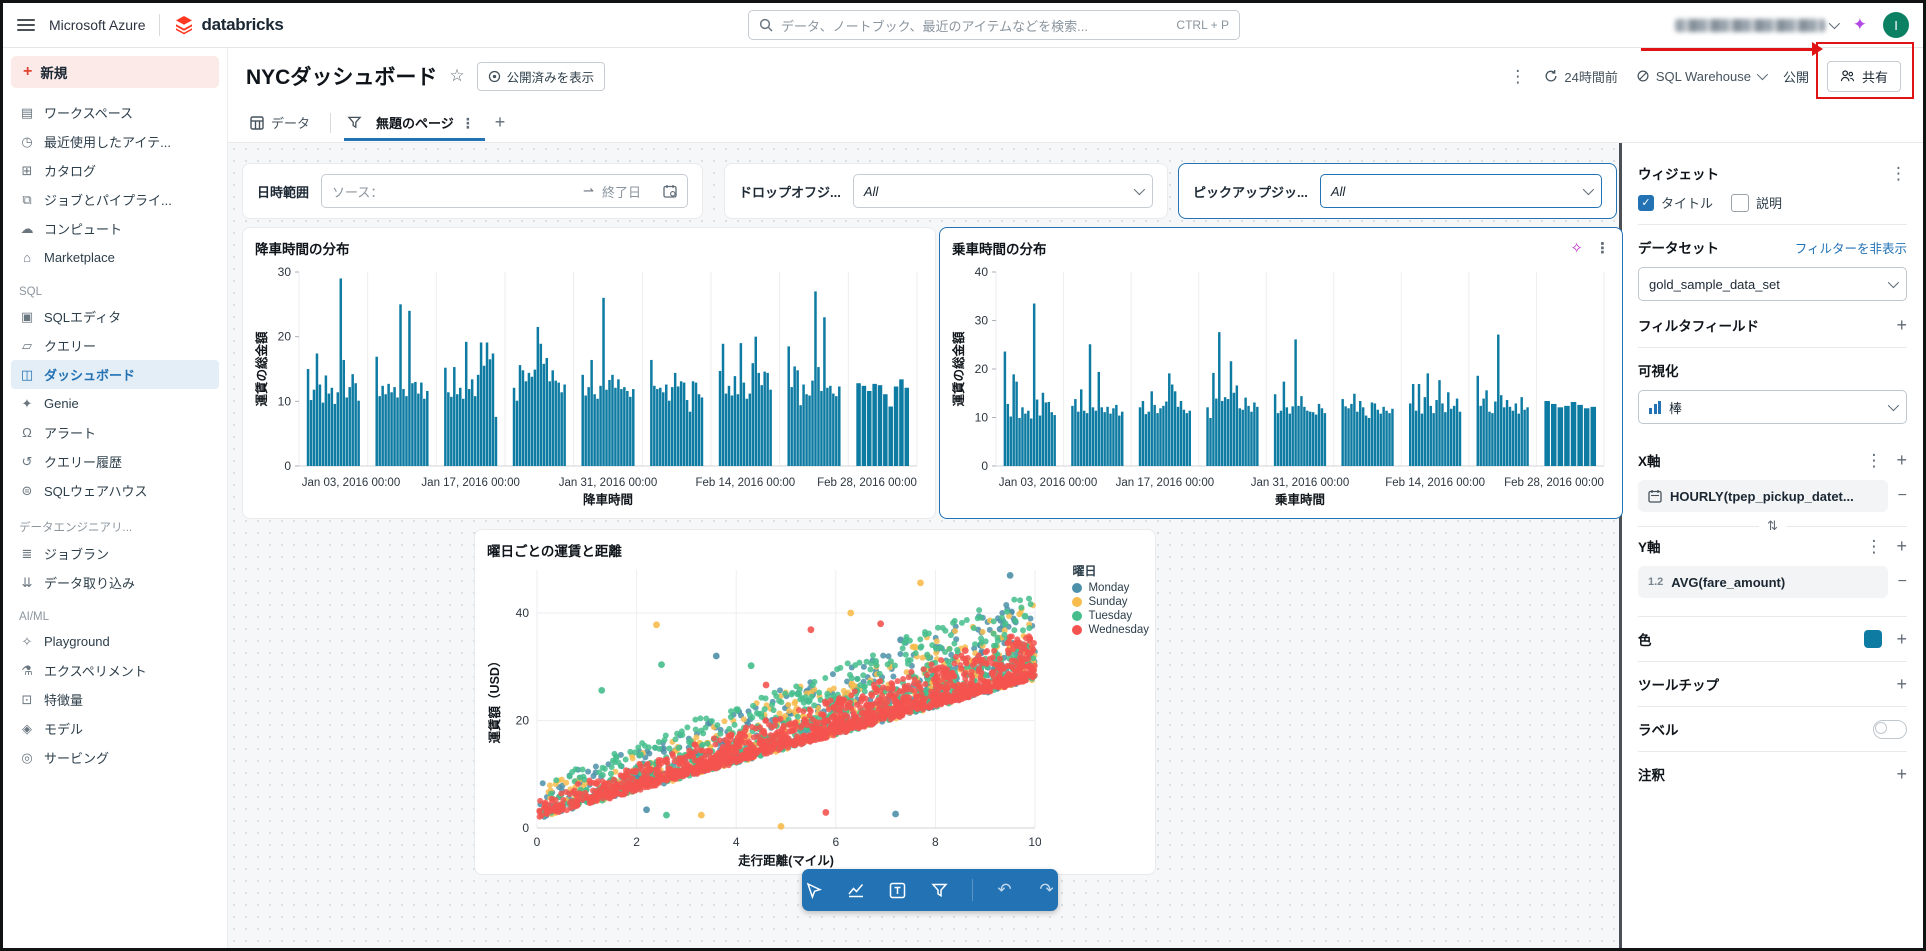  Describe the element at coordinates (184, 25) in the screenshot. I see `databricks-logo-icon` at that location.